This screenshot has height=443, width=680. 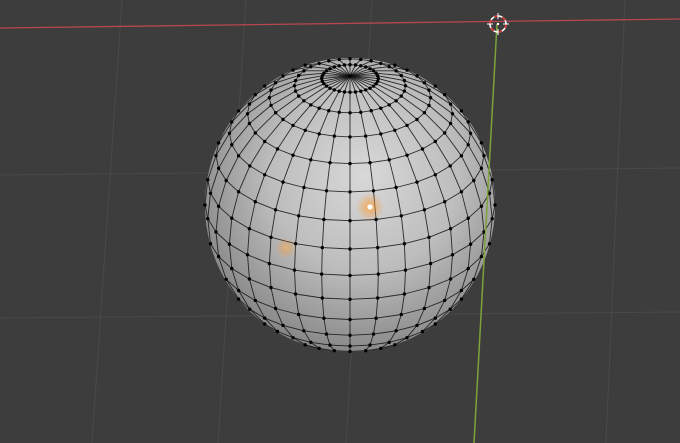 I want to click on mesh-vertex-pole, so click(x=350, y=76).